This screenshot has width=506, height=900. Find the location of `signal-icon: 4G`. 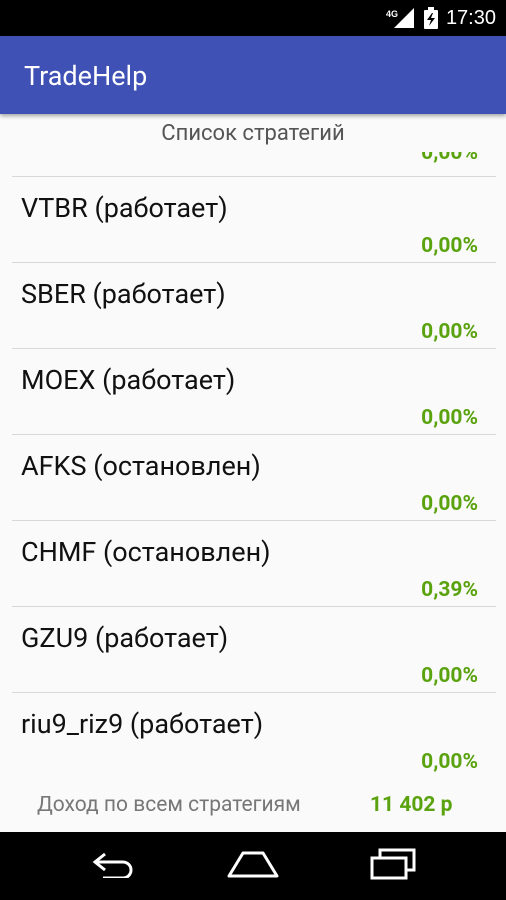

signal-icon: 4G is located at coordinates (401, 18).